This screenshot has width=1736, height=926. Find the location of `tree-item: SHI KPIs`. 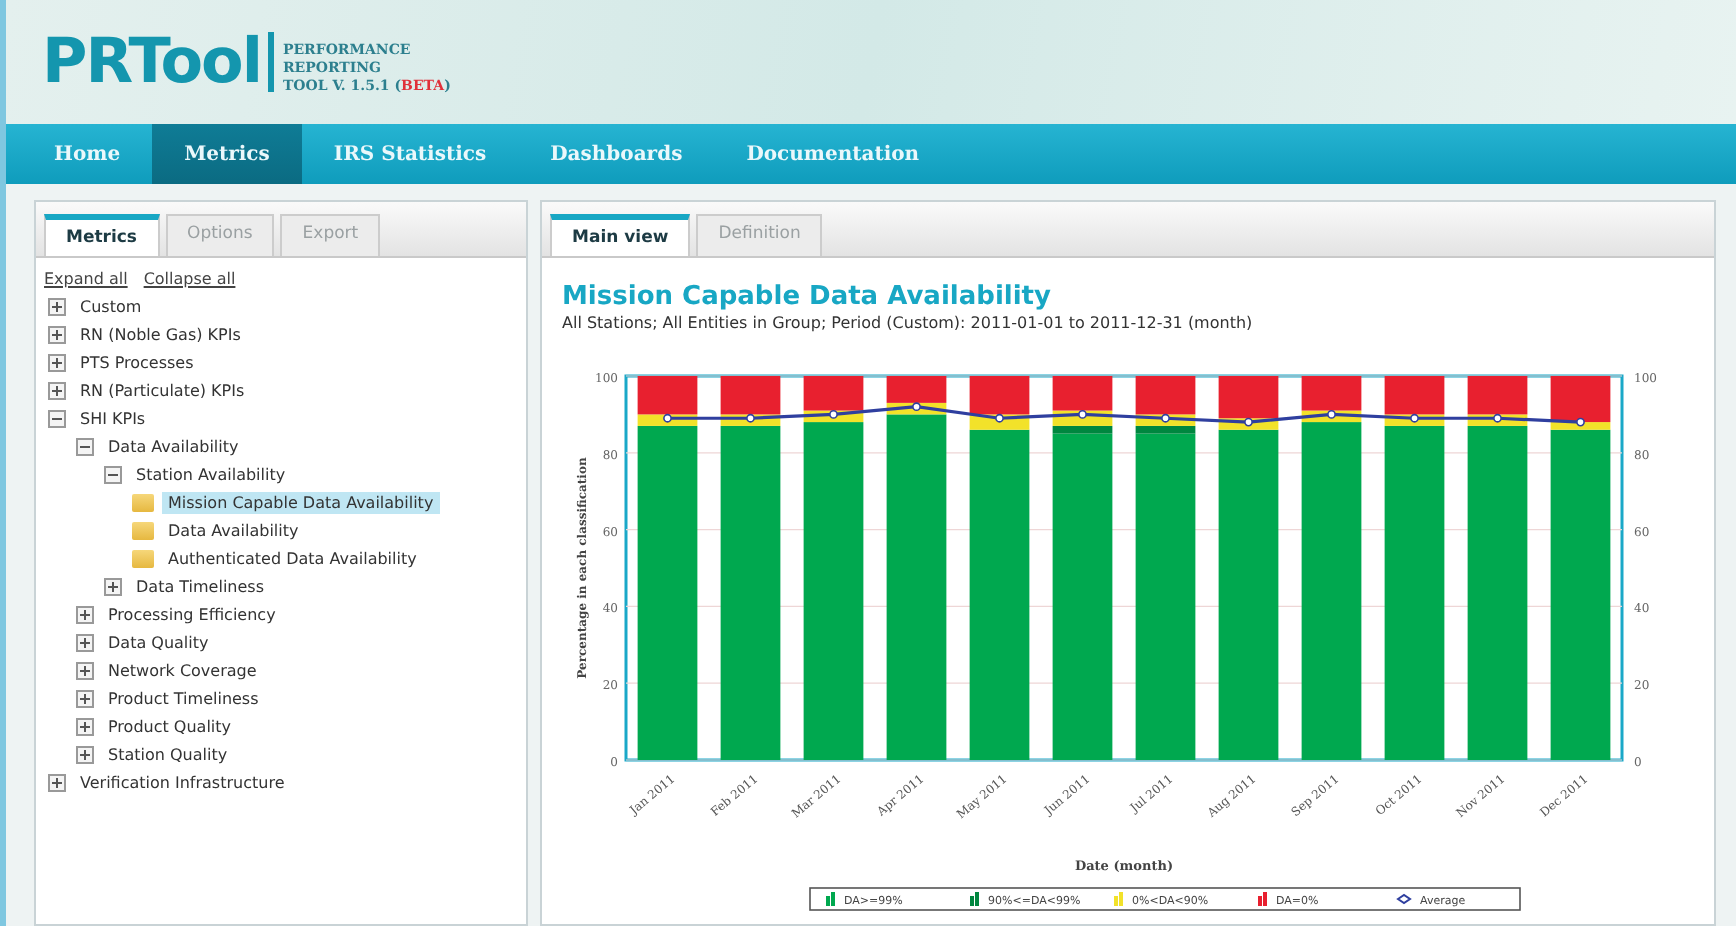

tree-item: SHI KPIs is located at coordinates (113, 418).